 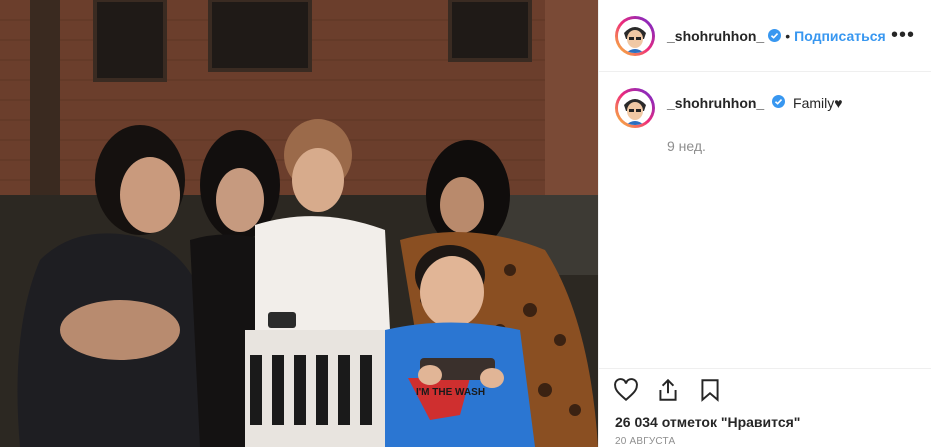 I want to click on post-date: 20 АВГУСТА, so click(x=765, y=438).